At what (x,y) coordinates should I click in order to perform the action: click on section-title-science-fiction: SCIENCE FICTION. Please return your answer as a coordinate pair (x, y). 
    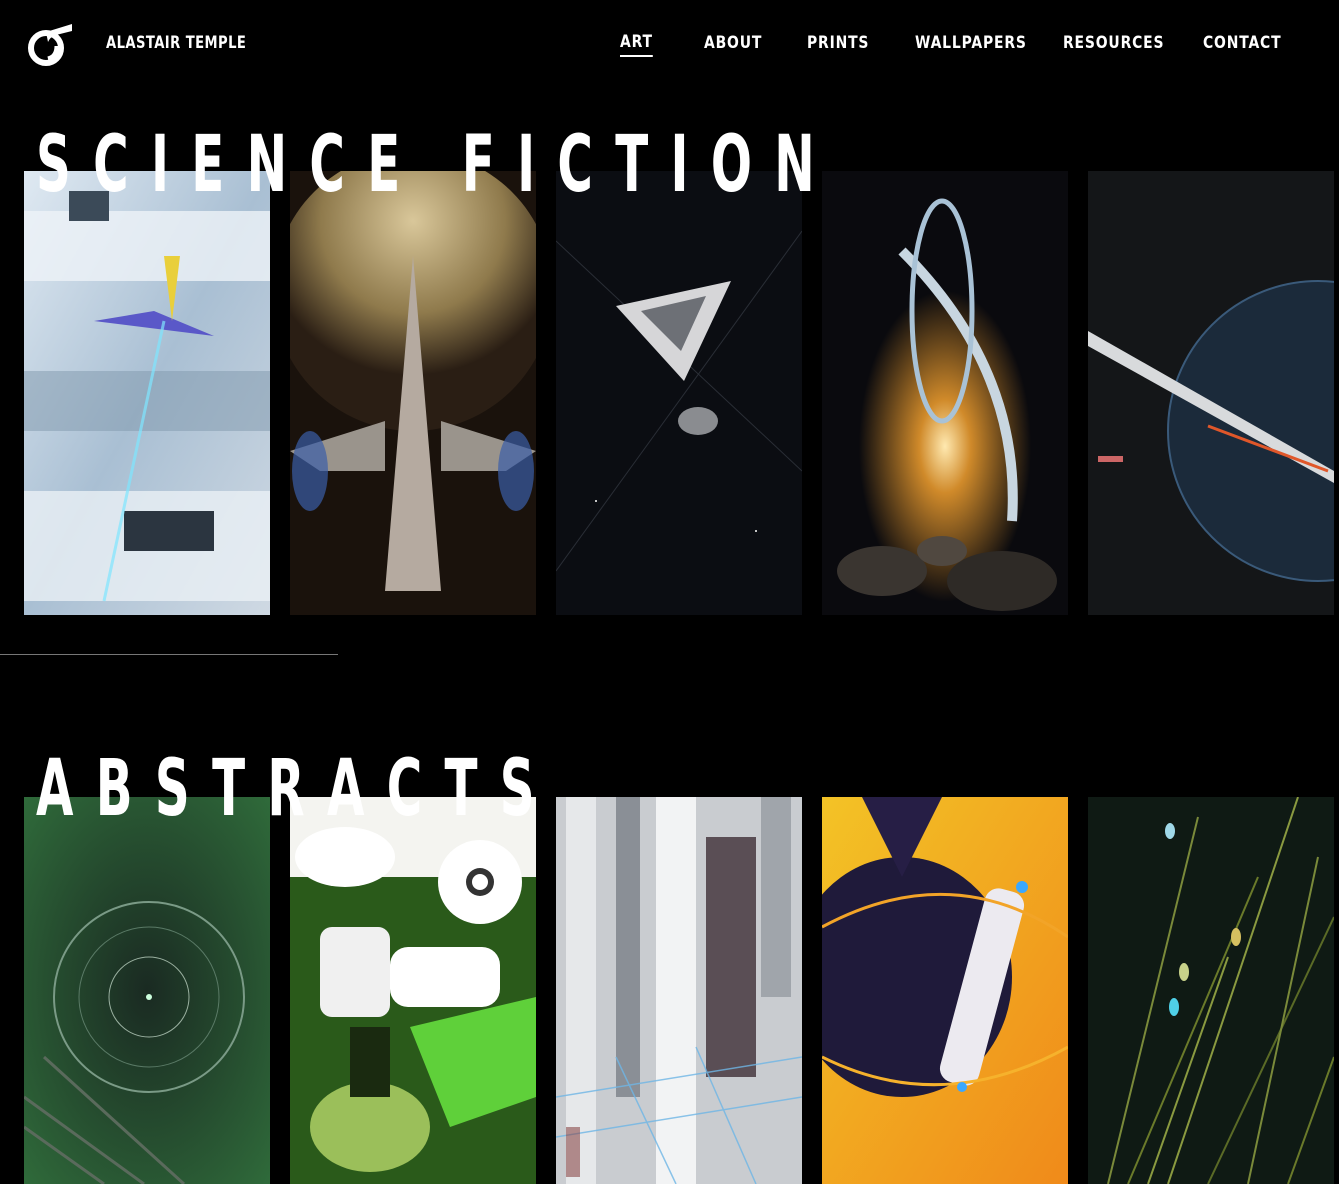
    Looking at the image, I should click on (437, 165).